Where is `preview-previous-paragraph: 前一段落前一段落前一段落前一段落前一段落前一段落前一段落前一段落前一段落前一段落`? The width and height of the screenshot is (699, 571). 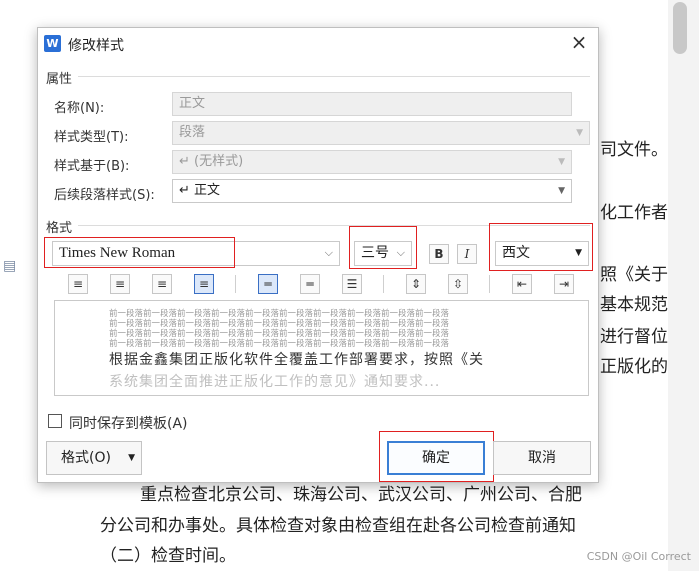 preview-previous-paragraph: 前一段落前一段落前一段落前一段落前一段落前一段落前一段落前一段落前一段落前一段落 is located at coordinates (279, 344).